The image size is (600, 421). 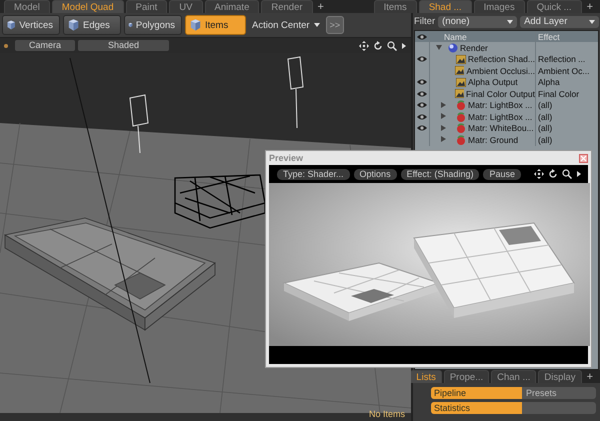 What do you see at coordinates (476, 408) in the screenshot?
I see `list-item: Statistics` at bounding box center [476, 408].